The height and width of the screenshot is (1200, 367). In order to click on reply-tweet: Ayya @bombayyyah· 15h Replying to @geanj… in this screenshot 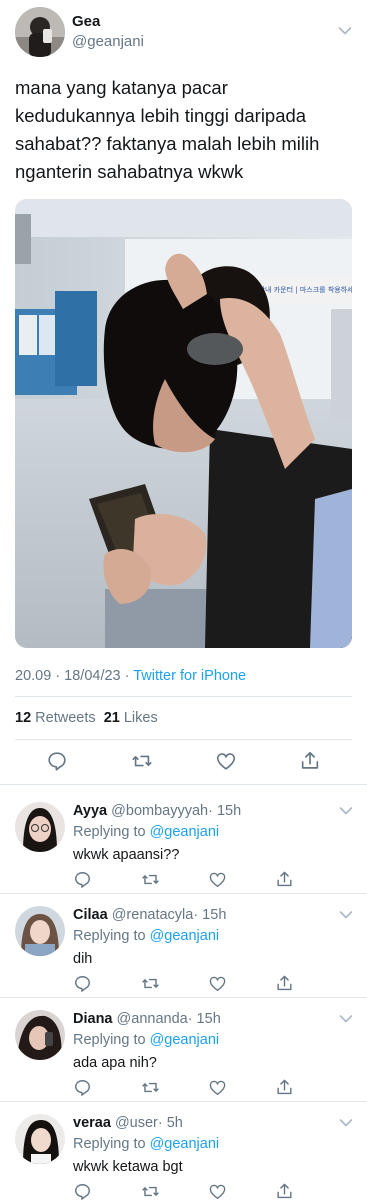, I will do `click(183, 839)`.